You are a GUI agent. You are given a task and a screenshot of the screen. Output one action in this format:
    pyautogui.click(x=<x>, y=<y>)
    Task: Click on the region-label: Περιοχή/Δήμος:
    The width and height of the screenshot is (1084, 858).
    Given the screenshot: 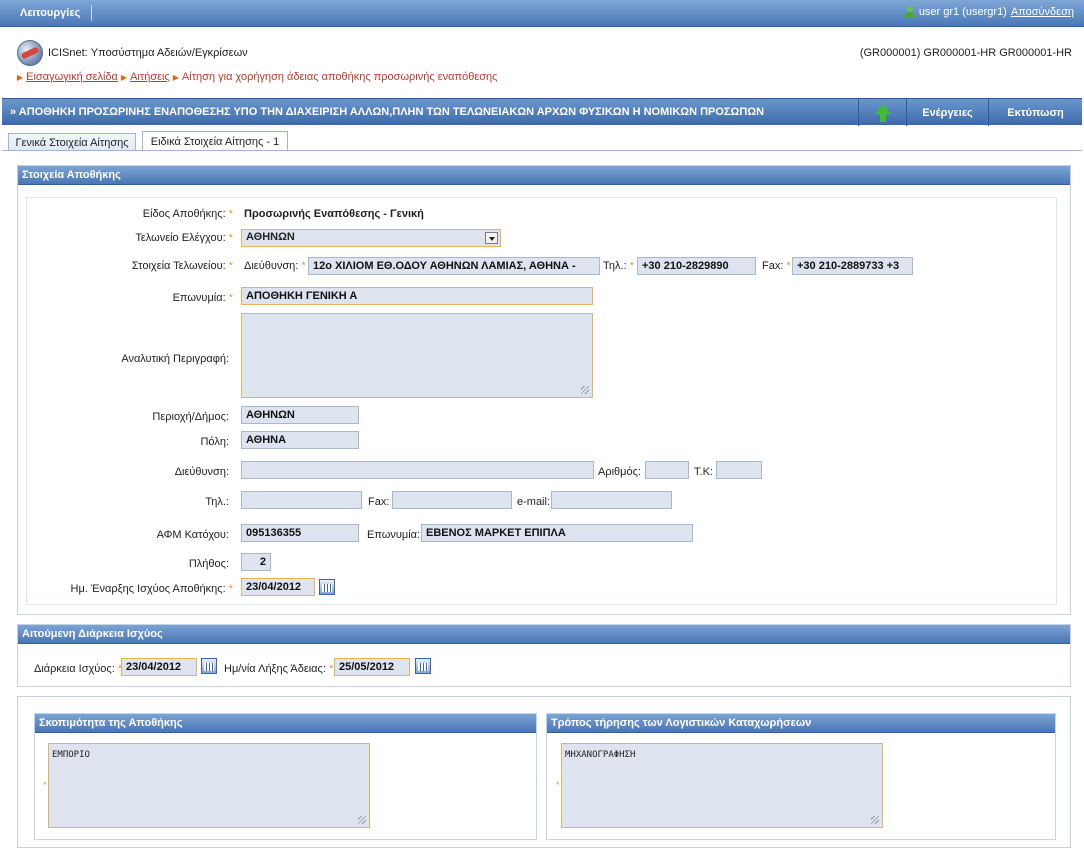 What is the action you would take?
    pyautogui.click(x=190, y=417)
    